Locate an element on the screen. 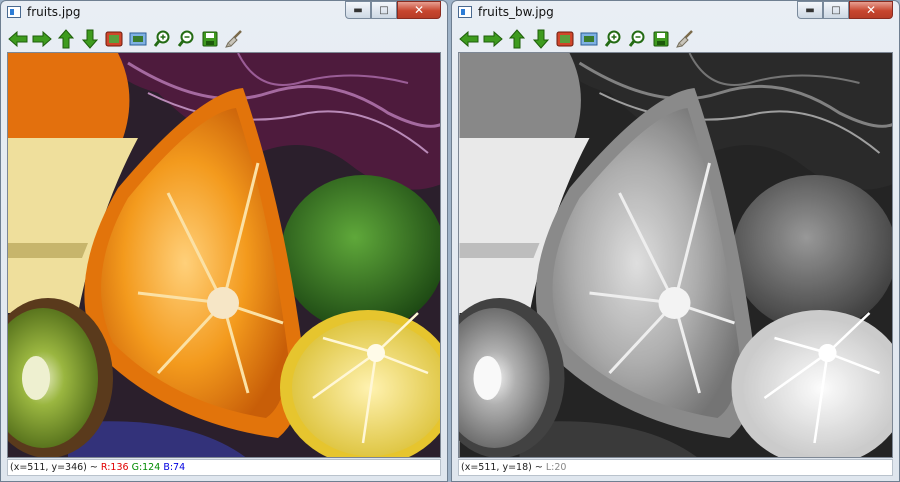 Image resolution: width=900 pixels, height=482 pixels. status-bar: (x=511, y=346) ~ R:136 G:124 B:74 is located at coordinates (224, 467).